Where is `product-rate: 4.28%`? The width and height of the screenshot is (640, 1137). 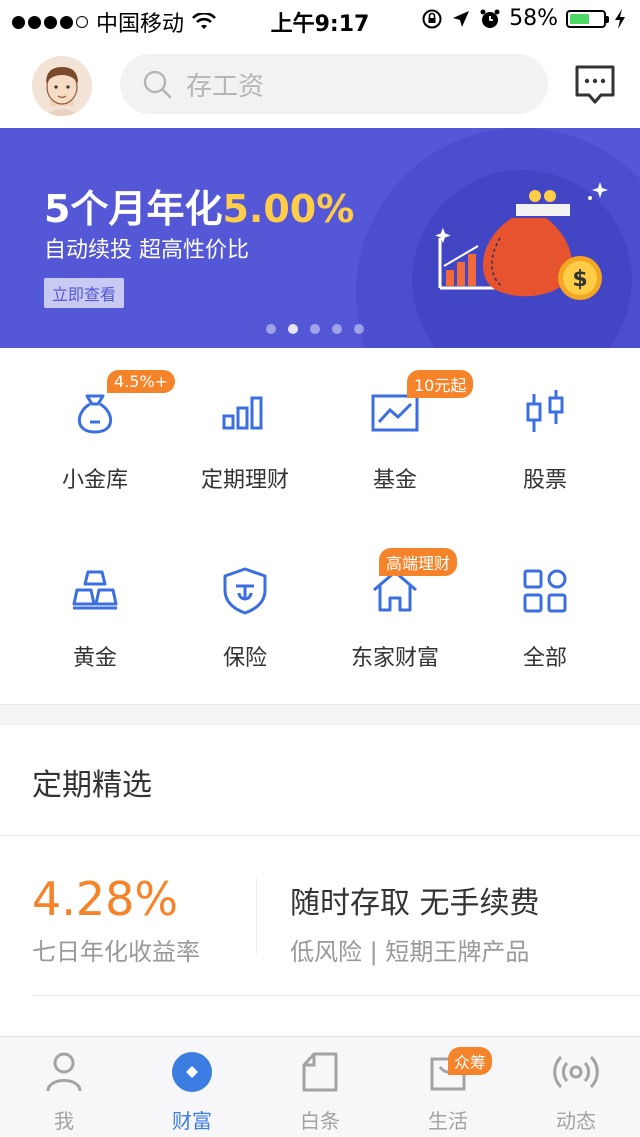 product-rate: 4.28% is located at coordinates (105, 899).